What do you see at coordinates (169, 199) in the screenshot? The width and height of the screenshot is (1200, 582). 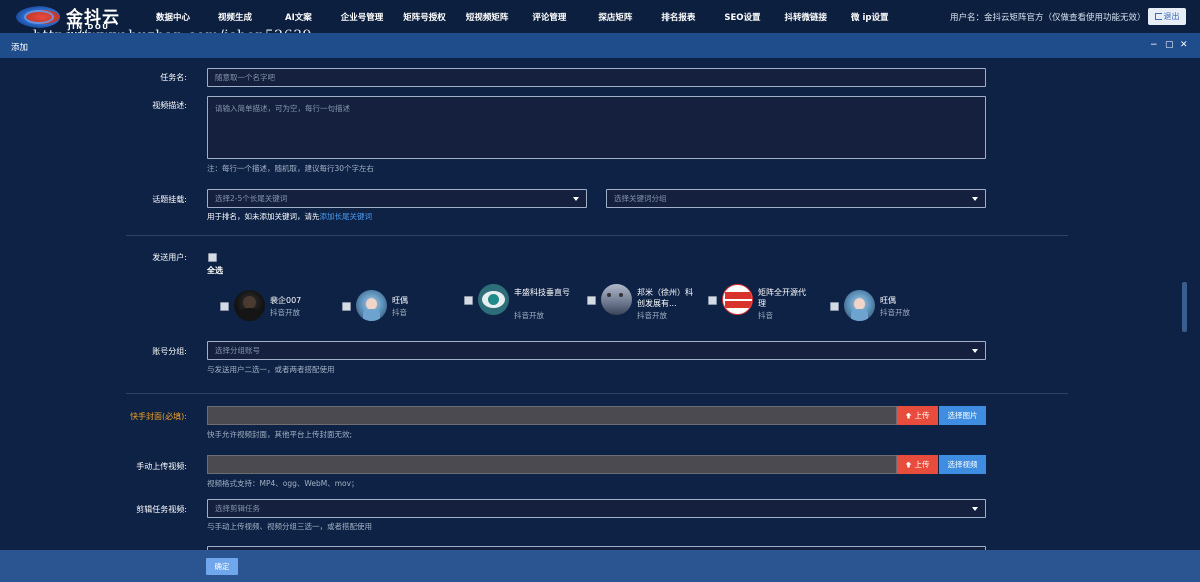 I see `topic-label: 话题挂载:` at bounding box center [169, 199].